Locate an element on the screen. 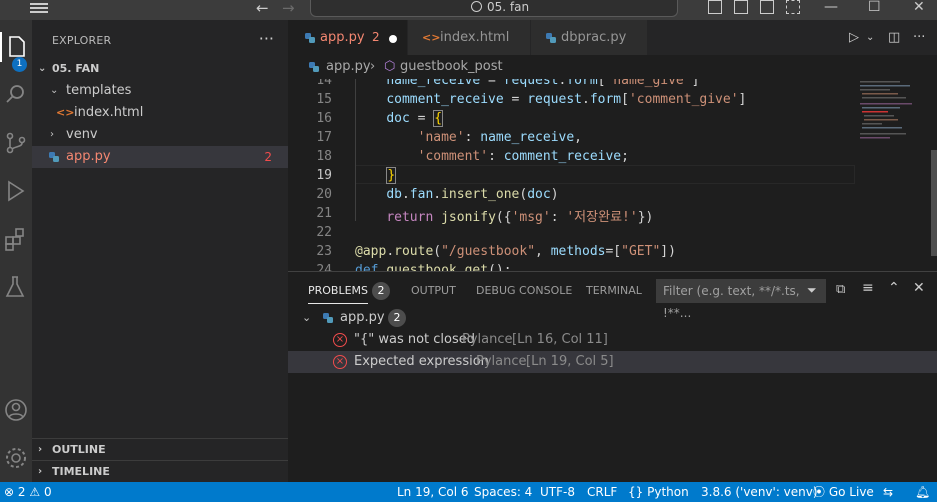  function-symbol-icon: ⬡ is located at coordinates (390, 66).